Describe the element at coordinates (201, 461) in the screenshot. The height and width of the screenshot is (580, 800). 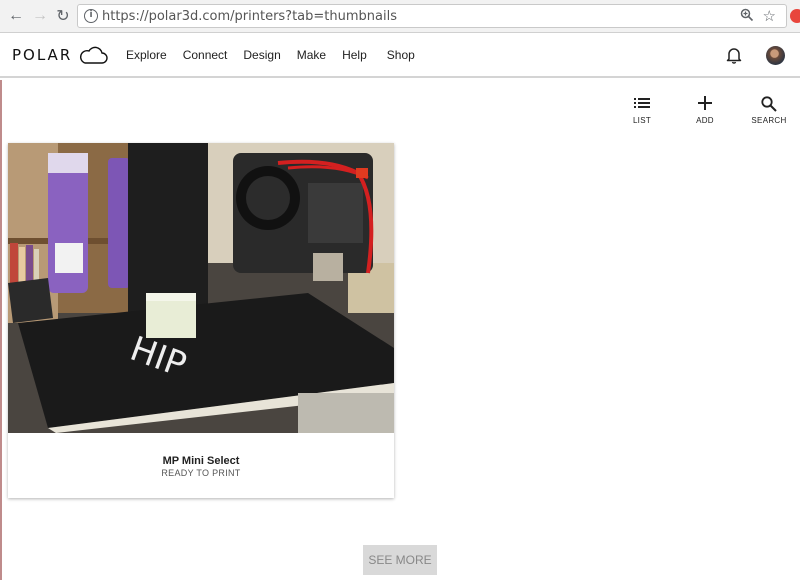
I see `printer-name: MP Mini Select` at that location.